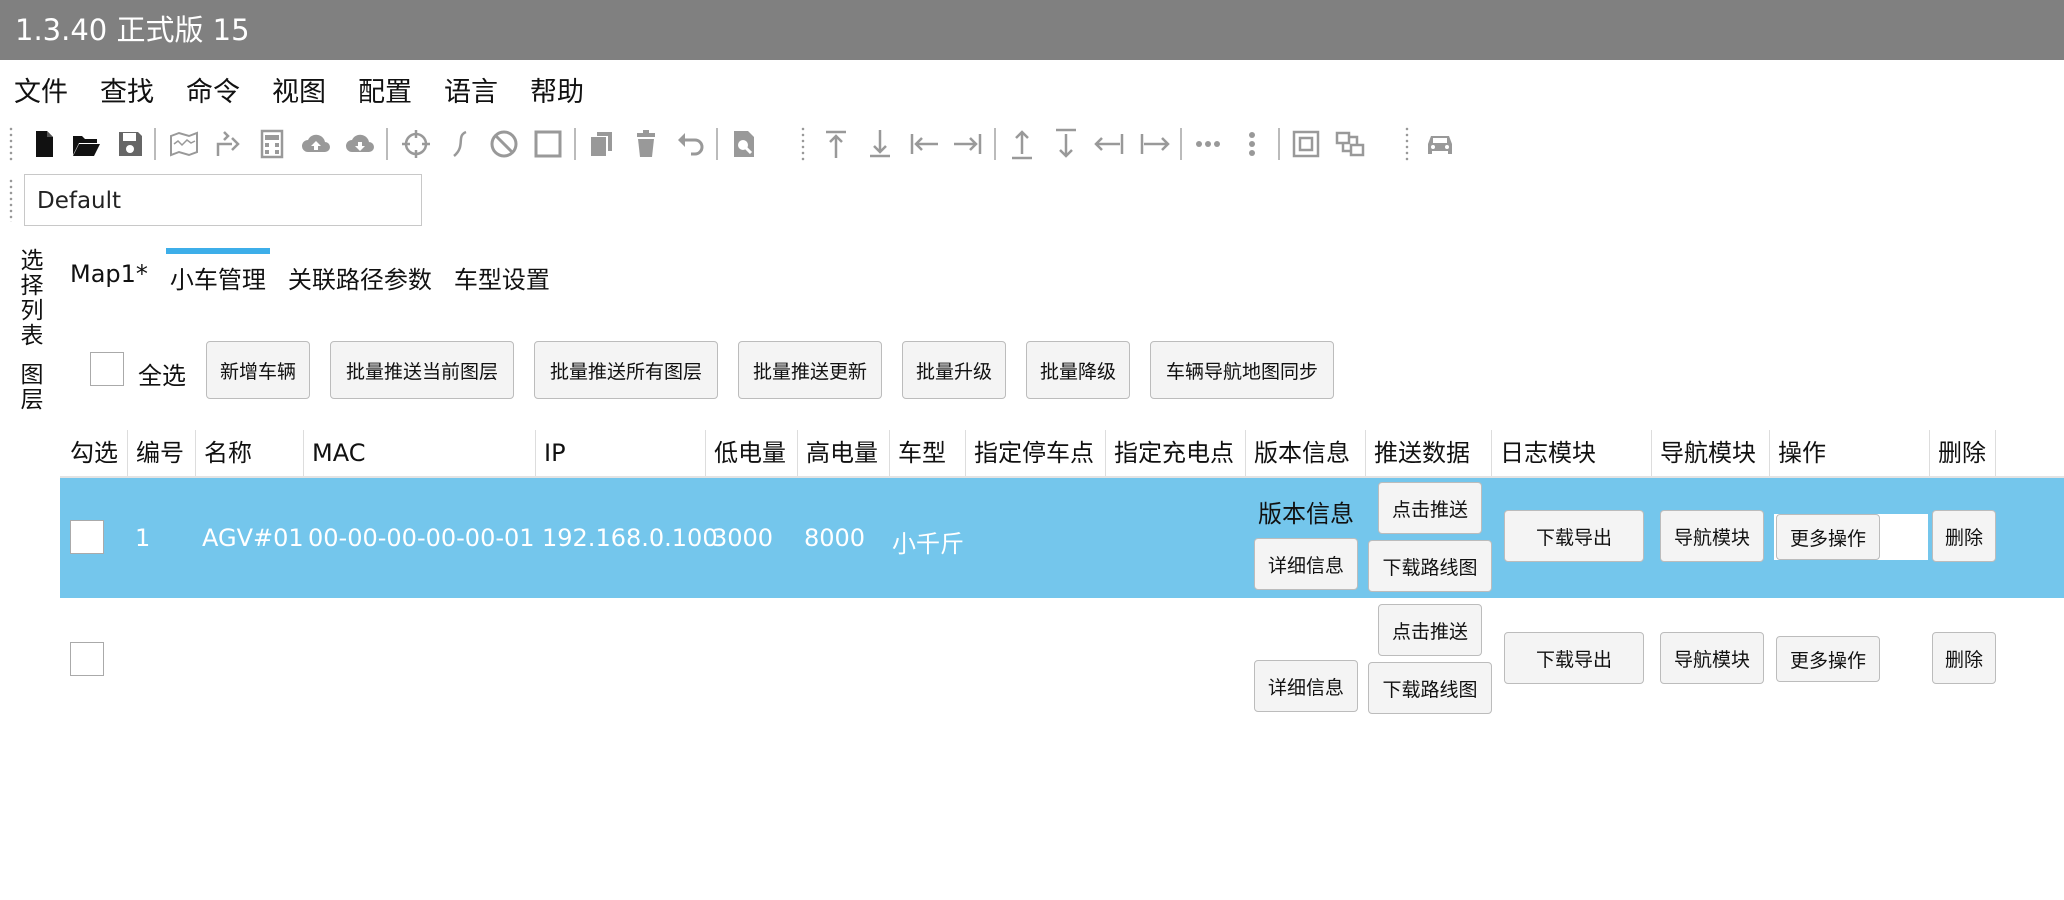 The image size is (2064, 900). I want to click on layer-select: Default, so click(223, 200).